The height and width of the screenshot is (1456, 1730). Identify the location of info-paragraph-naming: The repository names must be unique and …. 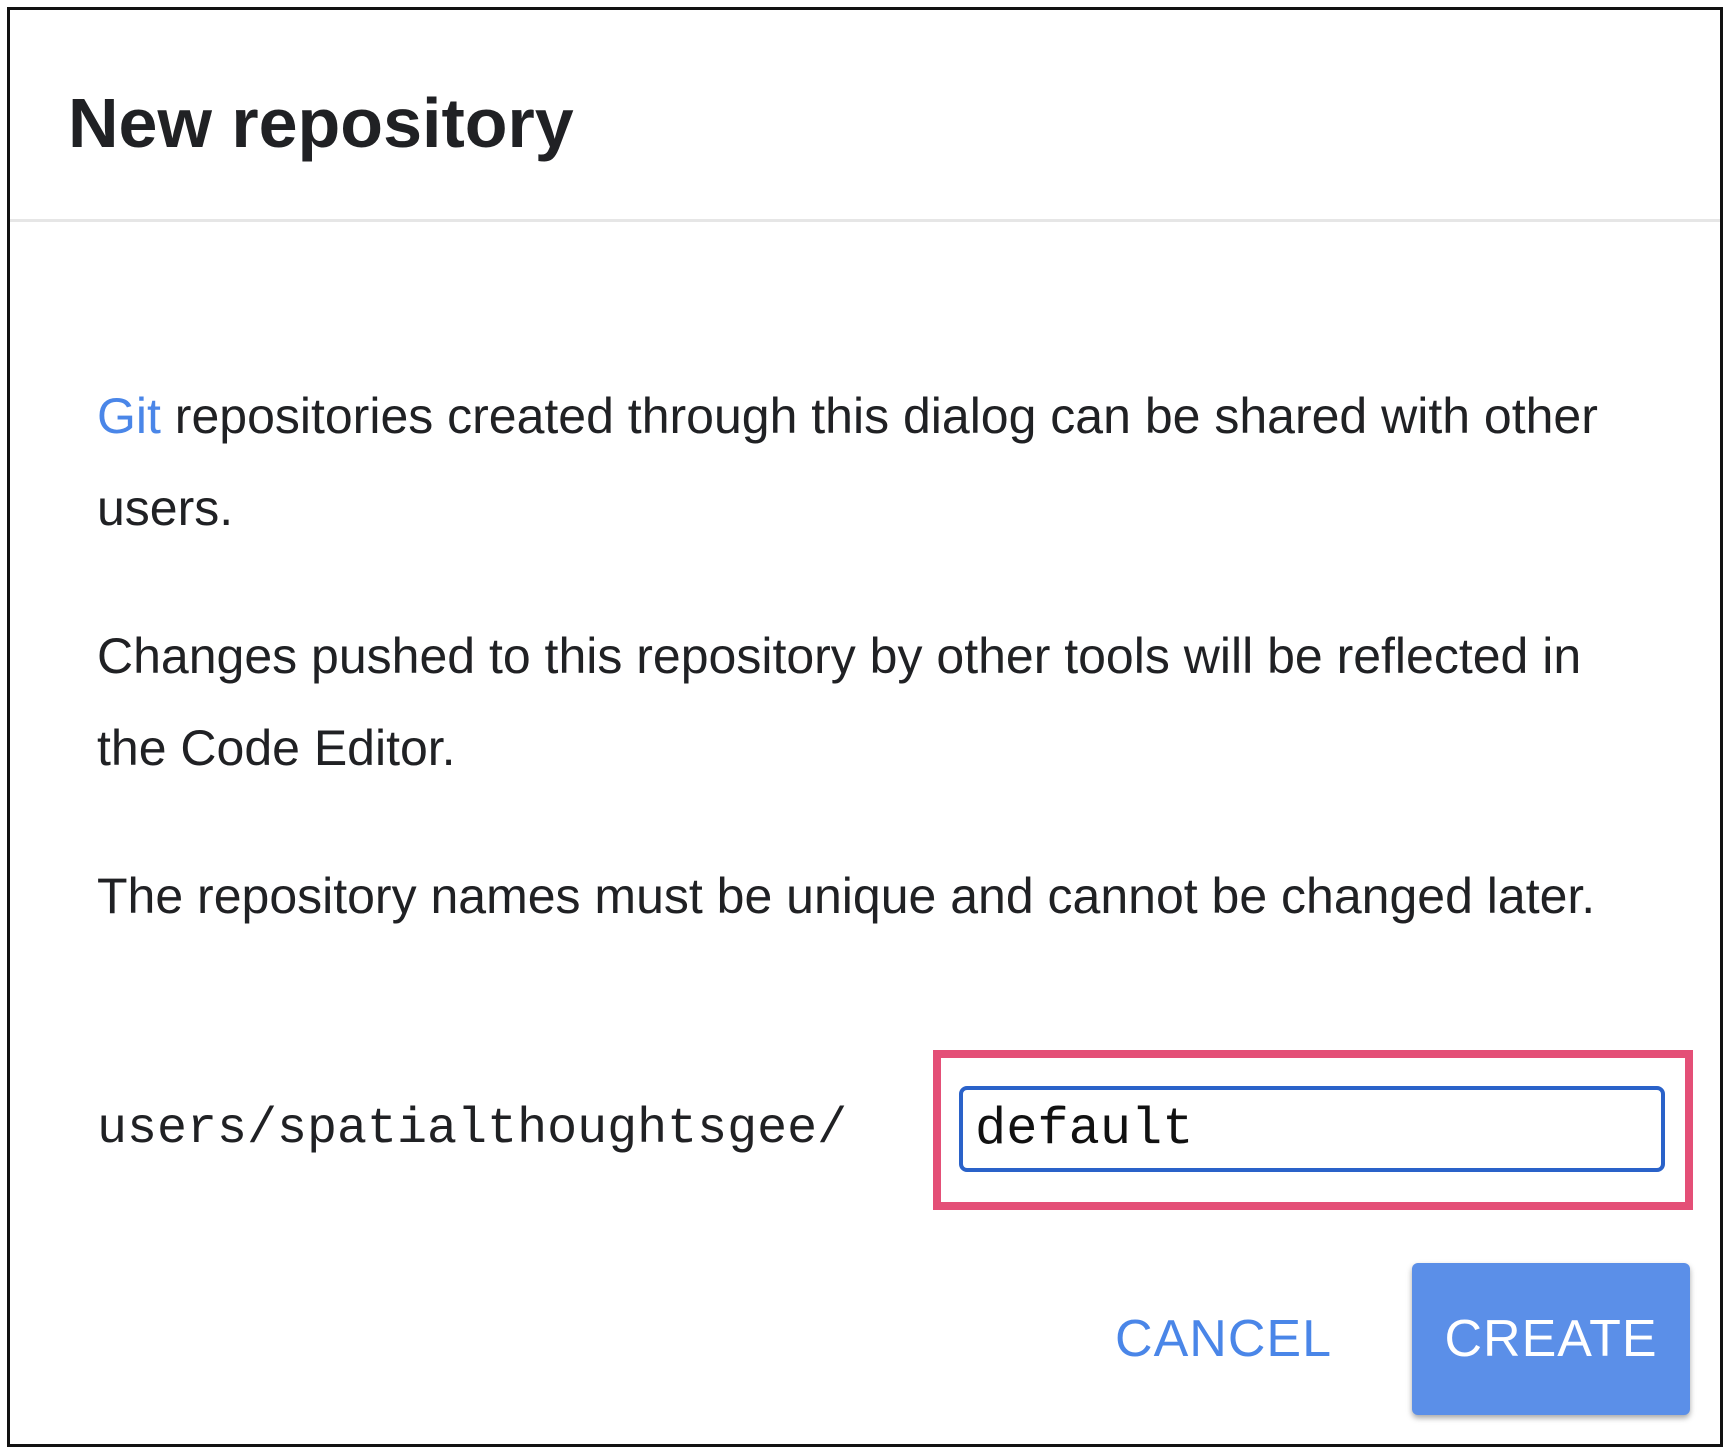
(846, 896).